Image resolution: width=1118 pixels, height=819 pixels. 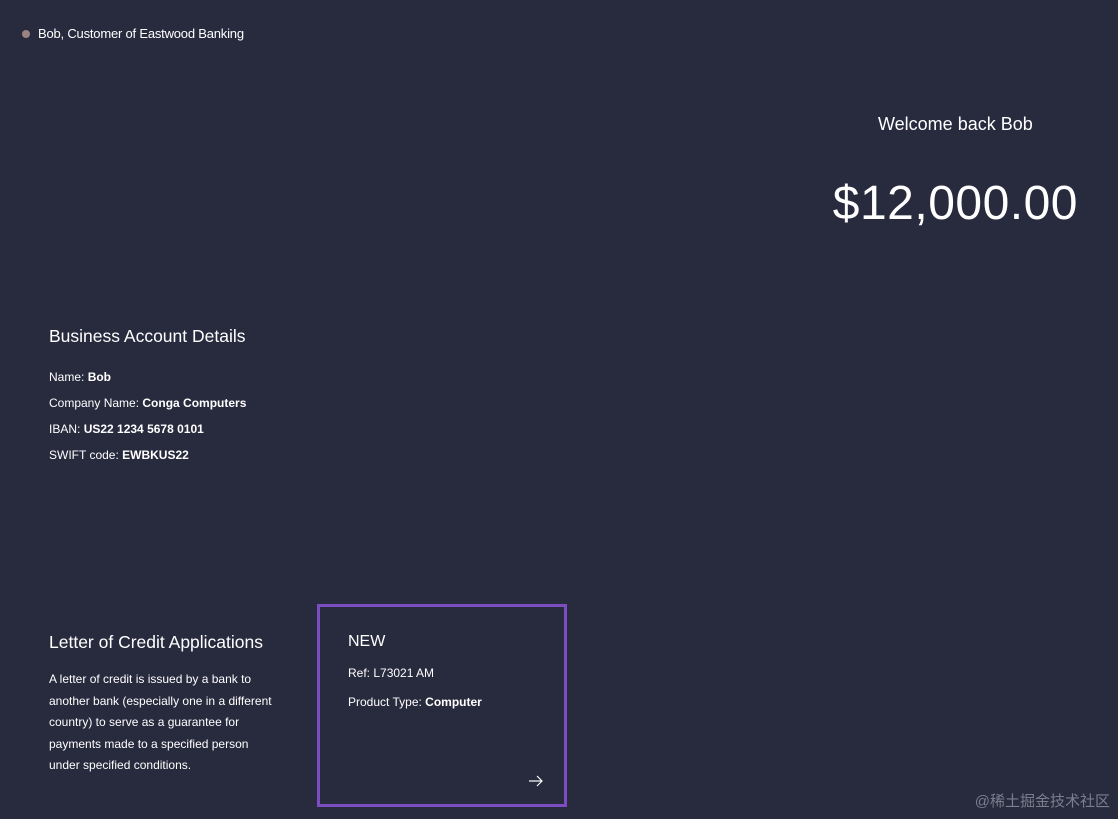 What do you see at coordinates (68, 377) in the screenshot?
I see `detail-label: Name:` at bounding box center [68, 377].